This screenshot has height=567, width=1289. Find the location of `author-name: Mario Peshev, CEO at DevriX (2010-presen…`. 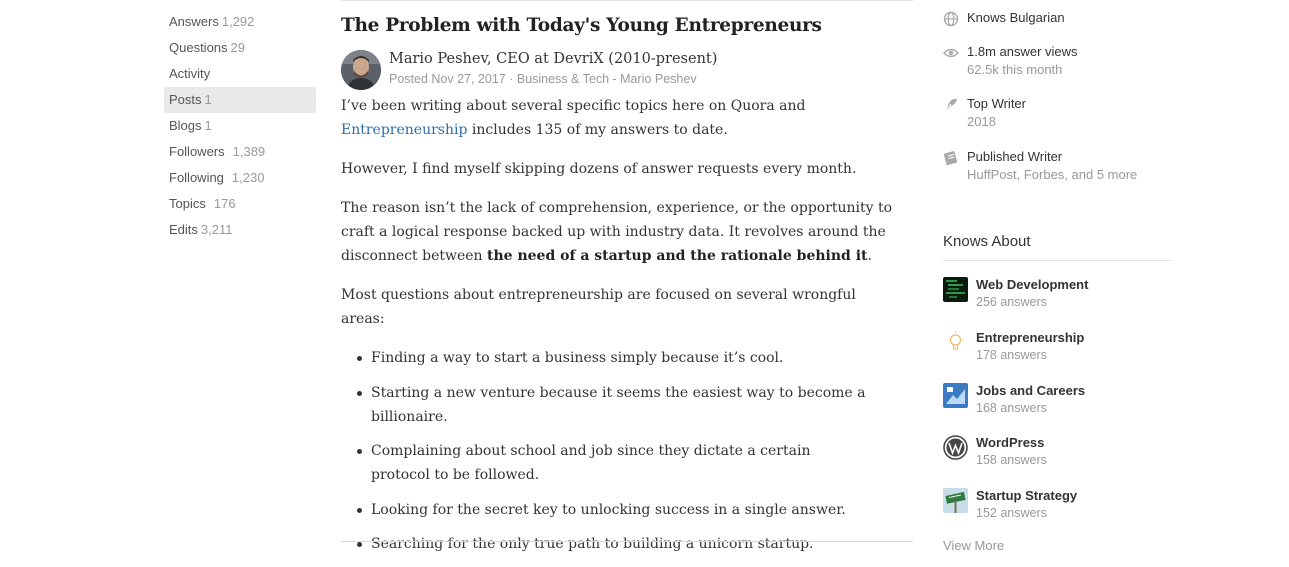

author-name: Mario Peshev, CEO at DevriX (2010-presen… is located at coordinates (553, 59).